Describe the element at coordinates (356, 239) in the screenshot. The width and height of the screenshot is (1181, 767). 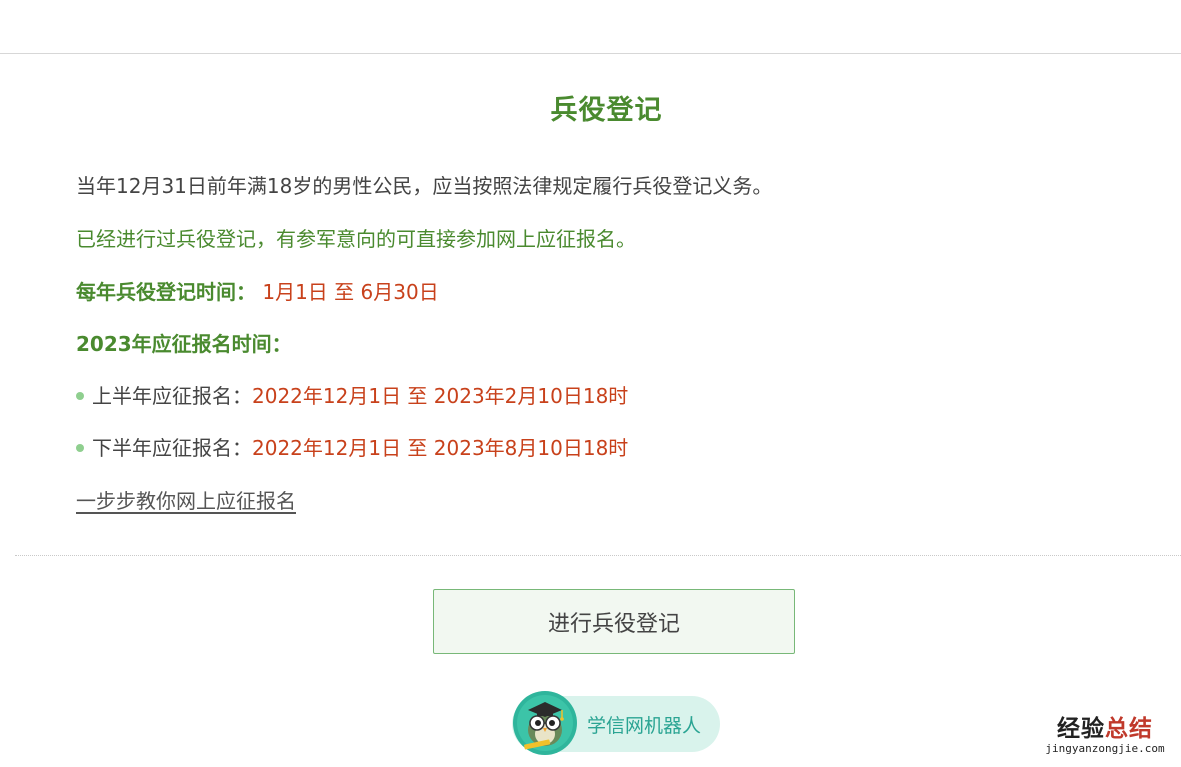
I see `note-text: 已经进行过兵役登记，有参军意向的可直接参加网上应征报名。` at that location.